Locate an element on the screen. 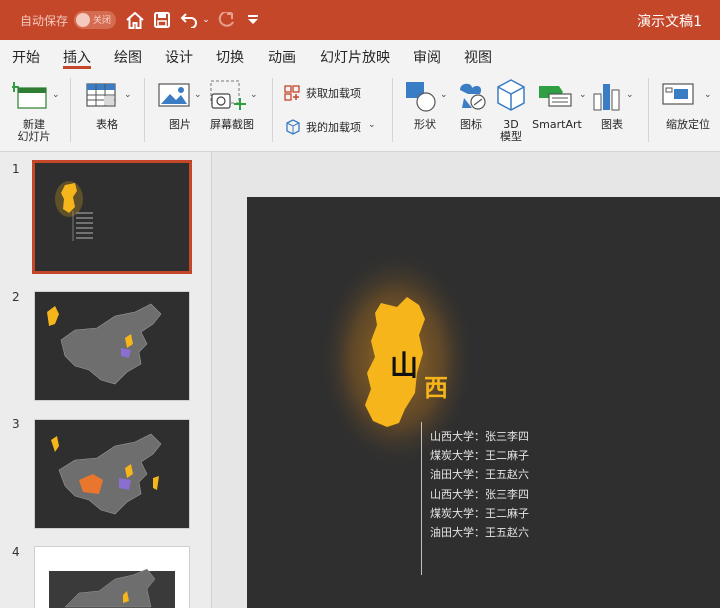 This screenshot has height=608, width=720. chart-dropdown-icon: ⌄ is located at coordinates (630, 95).